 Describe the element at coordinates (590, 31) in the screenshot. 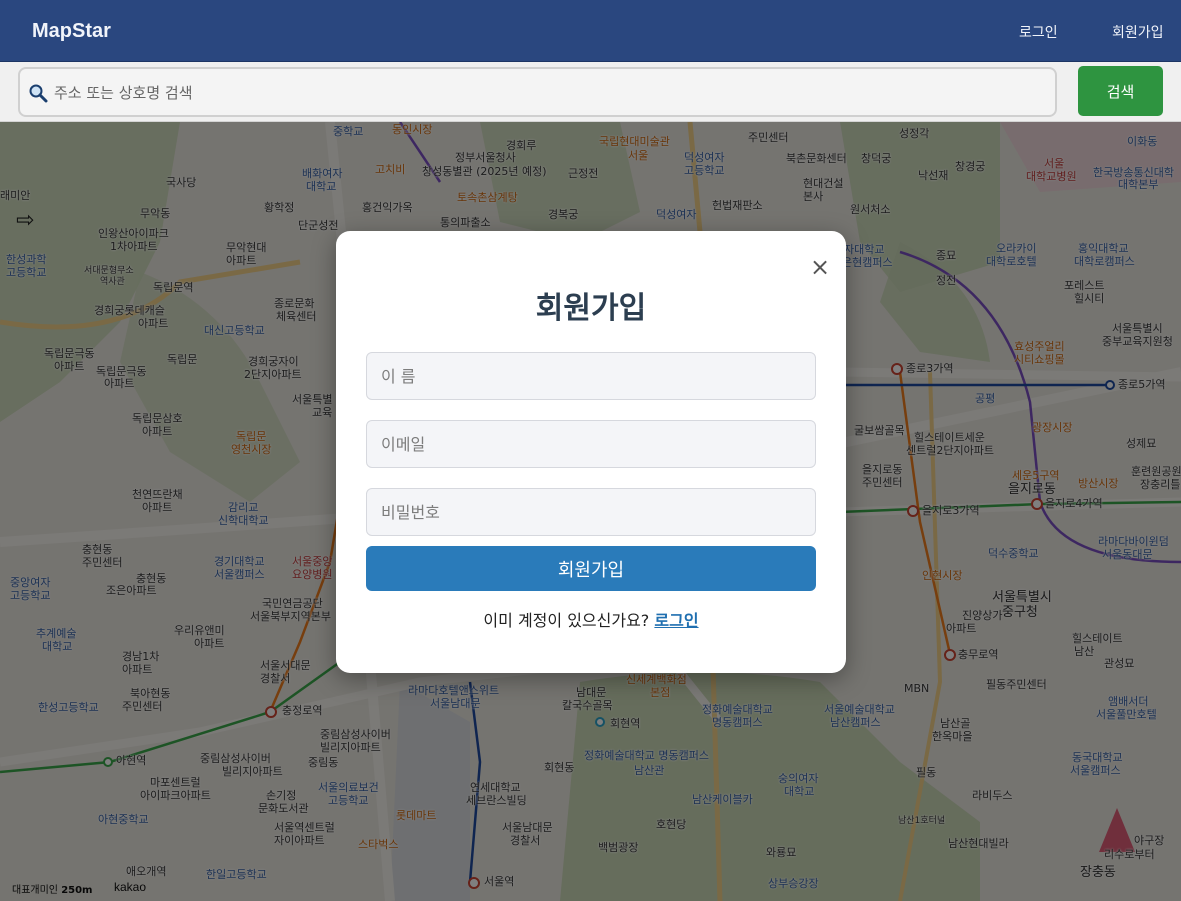

I see `app-header: MapStar 로그인 회원가입` at that location.